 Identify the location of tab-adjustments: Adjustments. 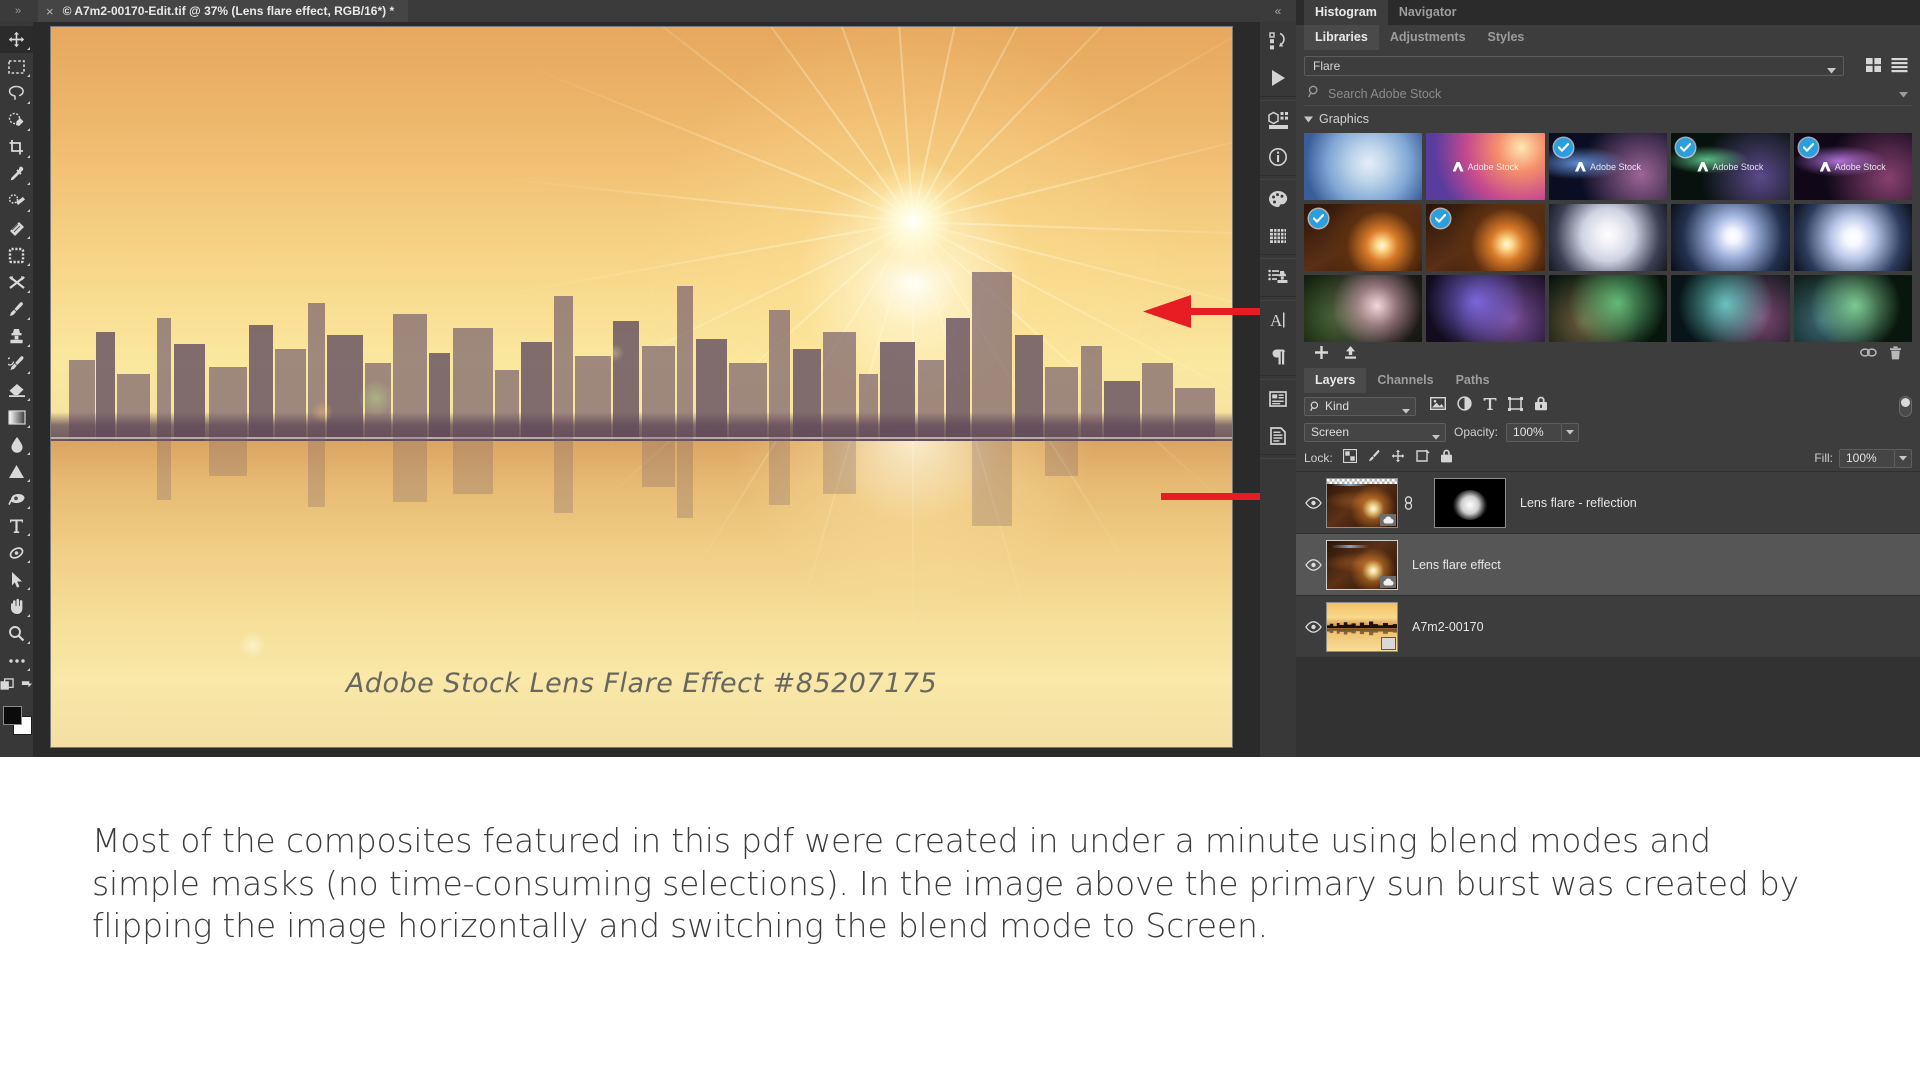
(1428, 37).